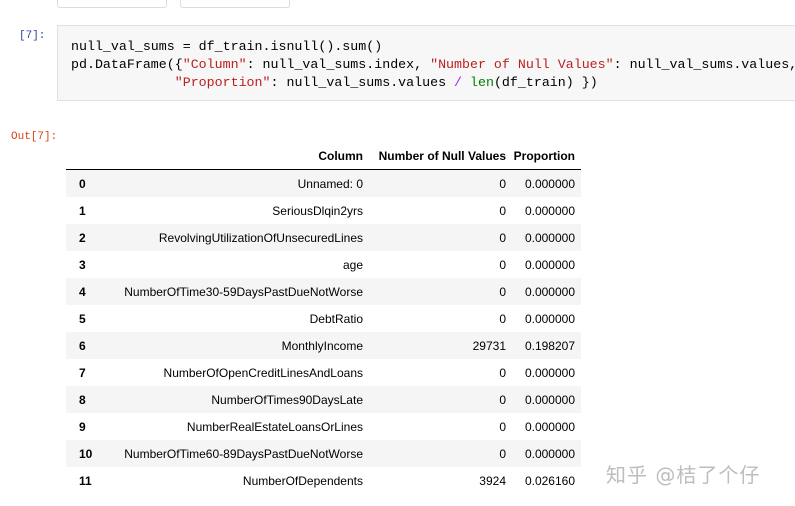 The width and height of the screenshot is (795, 506). What do you see at coordinates (82, 345) in the screenshot?
I see `row-index: 6` at bounding box center [82, 345].